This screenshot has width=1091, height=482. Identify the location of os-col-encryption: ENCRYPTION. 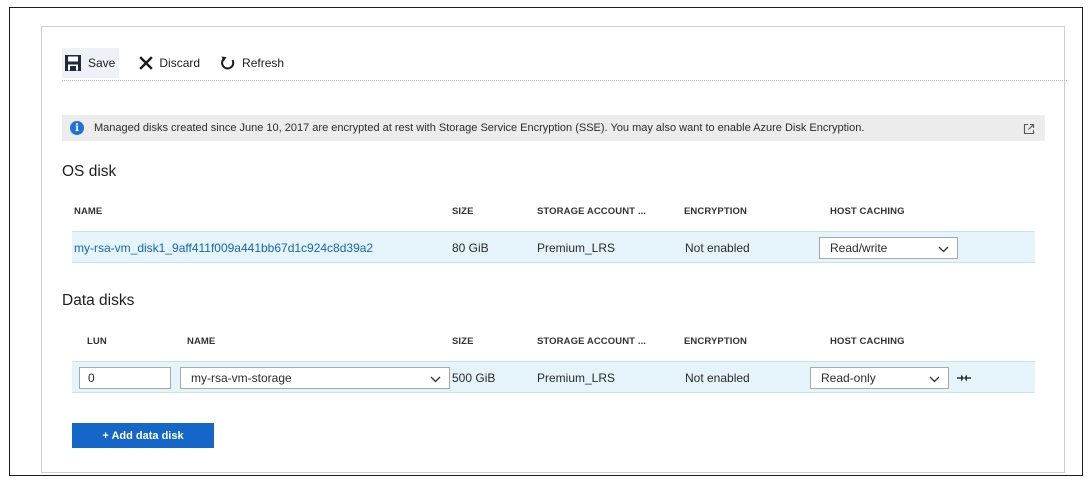
(715, 211).